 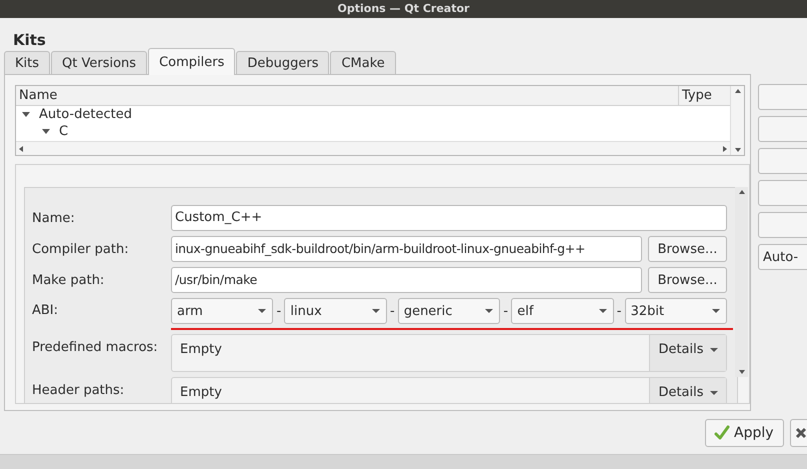 What do you see at coordinates (54, 218) in the screenshot?
I see `field-label: Name:` at bounding box center [54, 218].